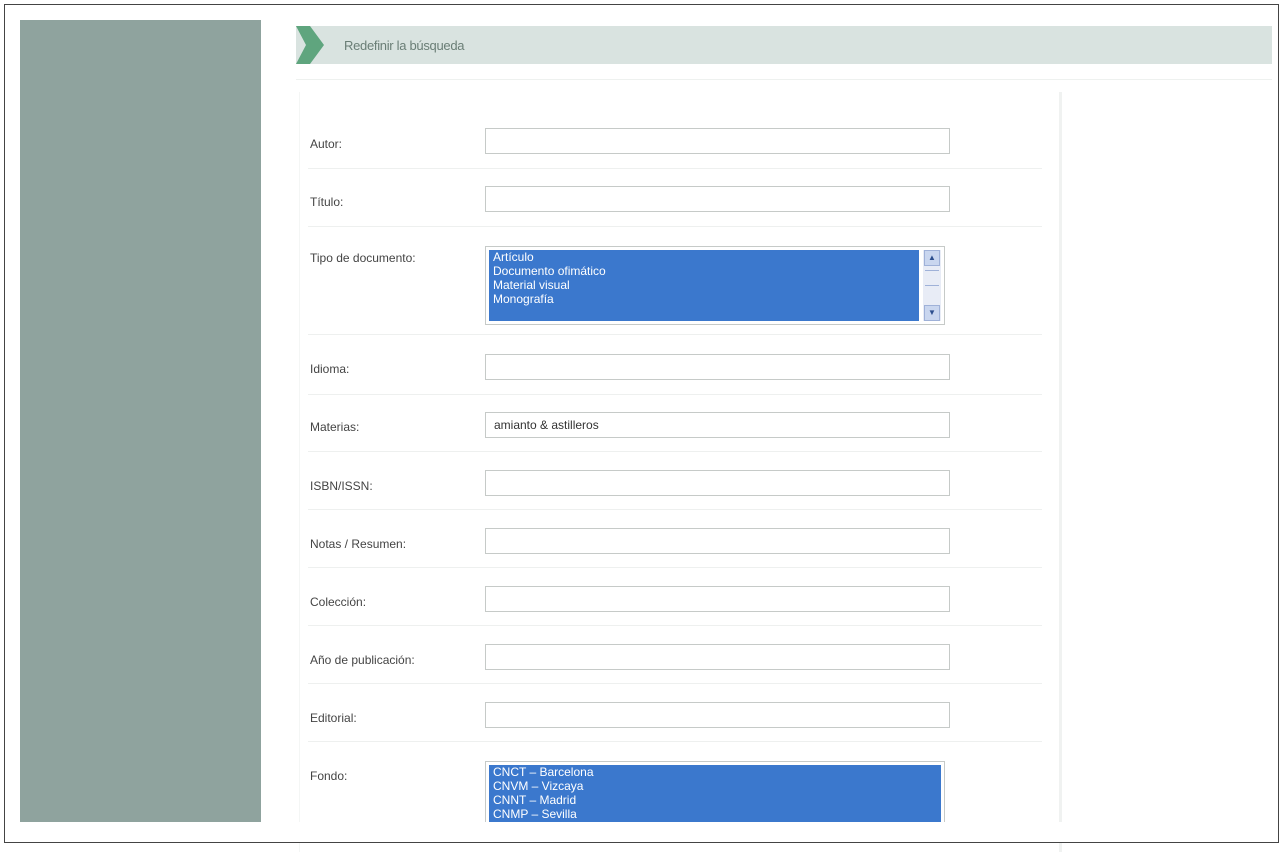 The width and height of the screenshot is (1281, 852). I want to click on editorial-label: Editorial:, so click(333, 718).